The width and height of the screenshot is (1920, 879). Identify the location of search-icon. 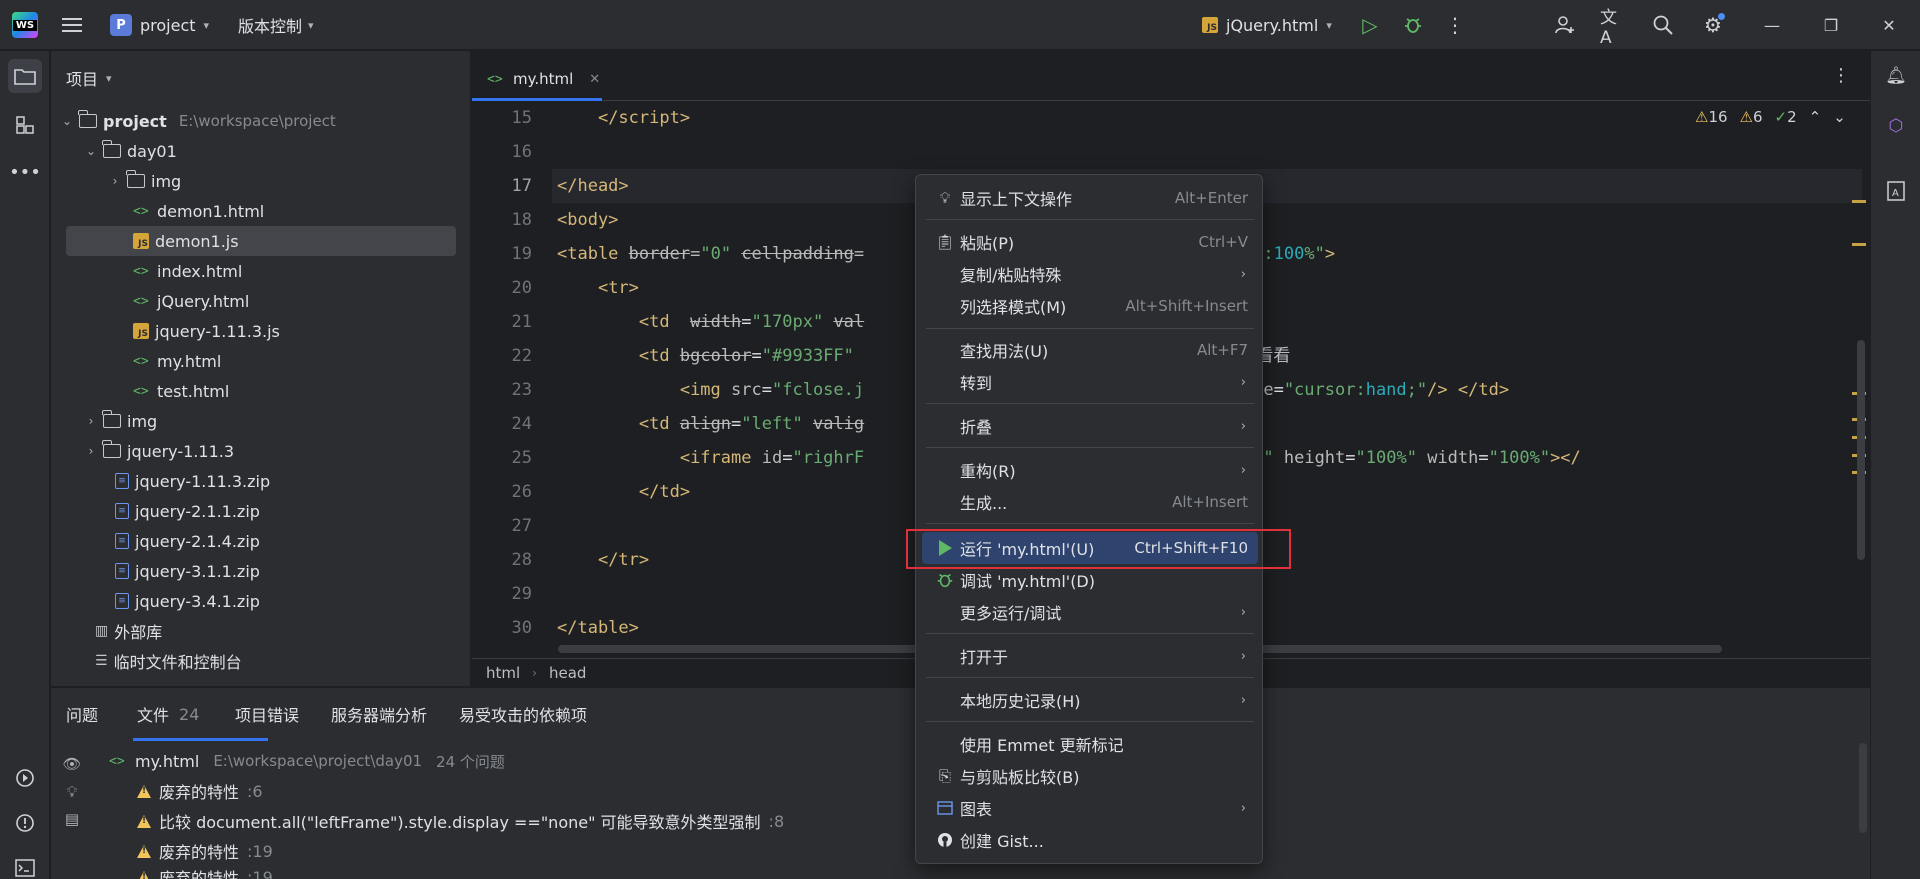
(1663, 25).